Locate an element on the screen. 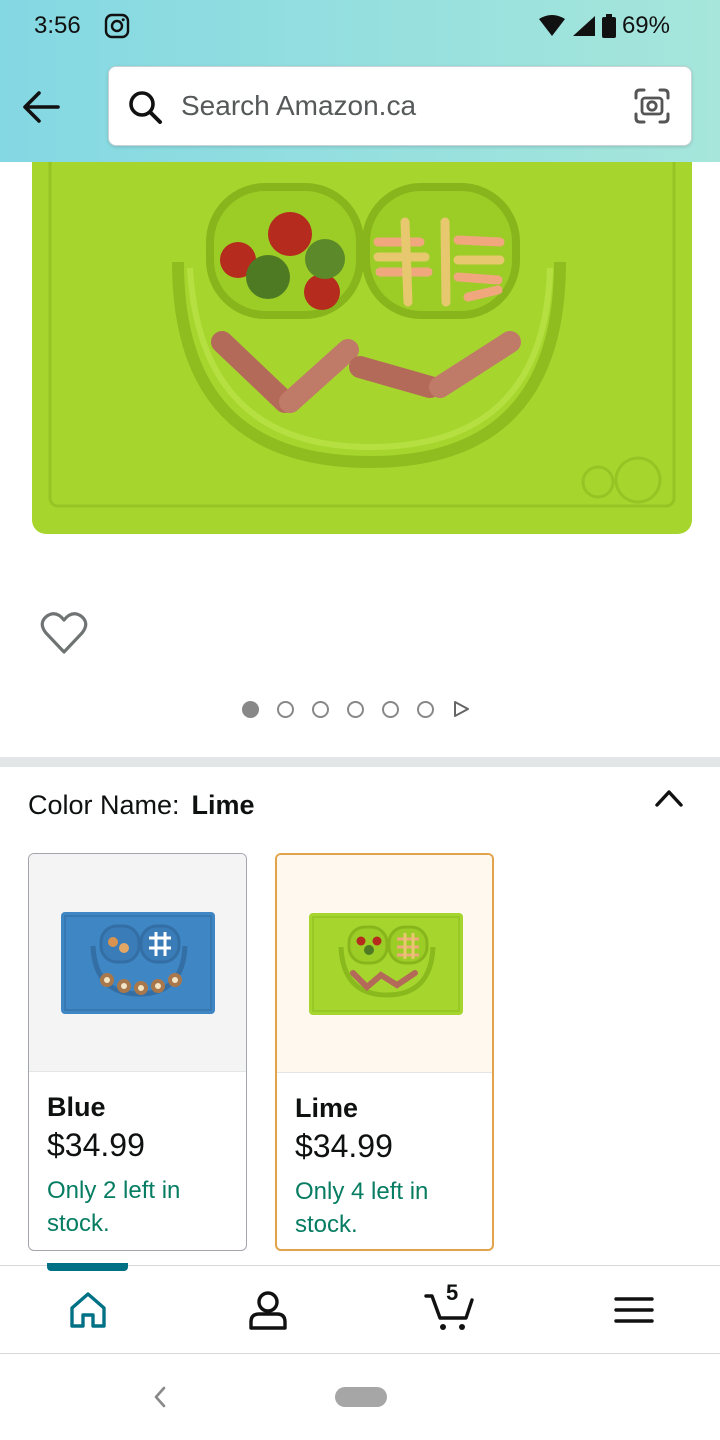 The width and height of the screenshot is (720, 1440). account-icon is located at coordinates (268, 1310).